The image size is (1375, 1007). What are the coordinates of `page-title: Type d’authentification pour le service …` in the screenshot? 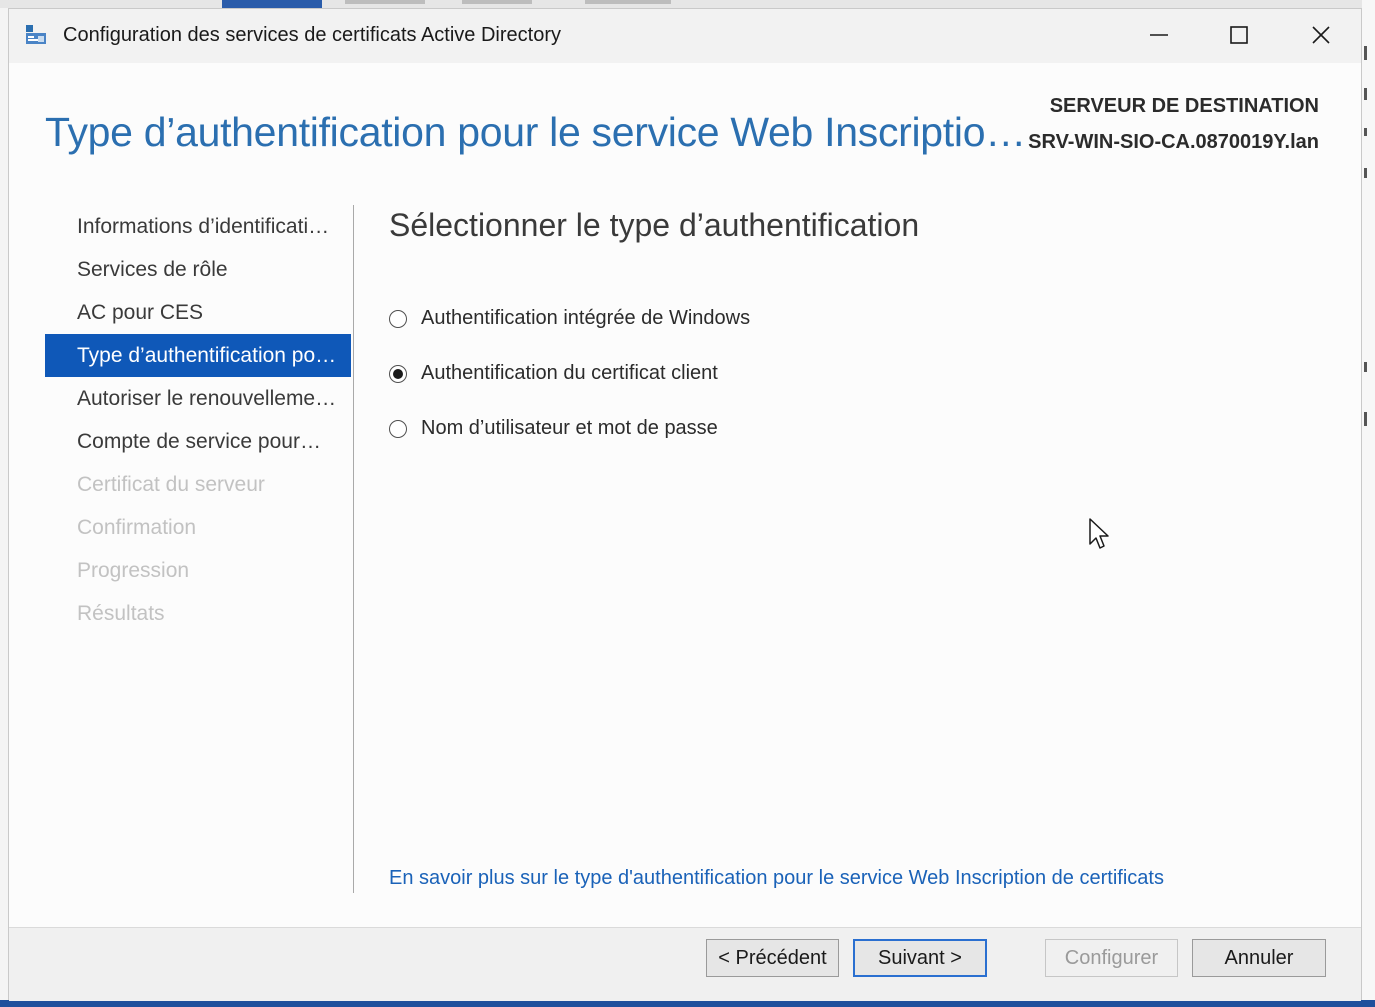 It's located at (535, 132).